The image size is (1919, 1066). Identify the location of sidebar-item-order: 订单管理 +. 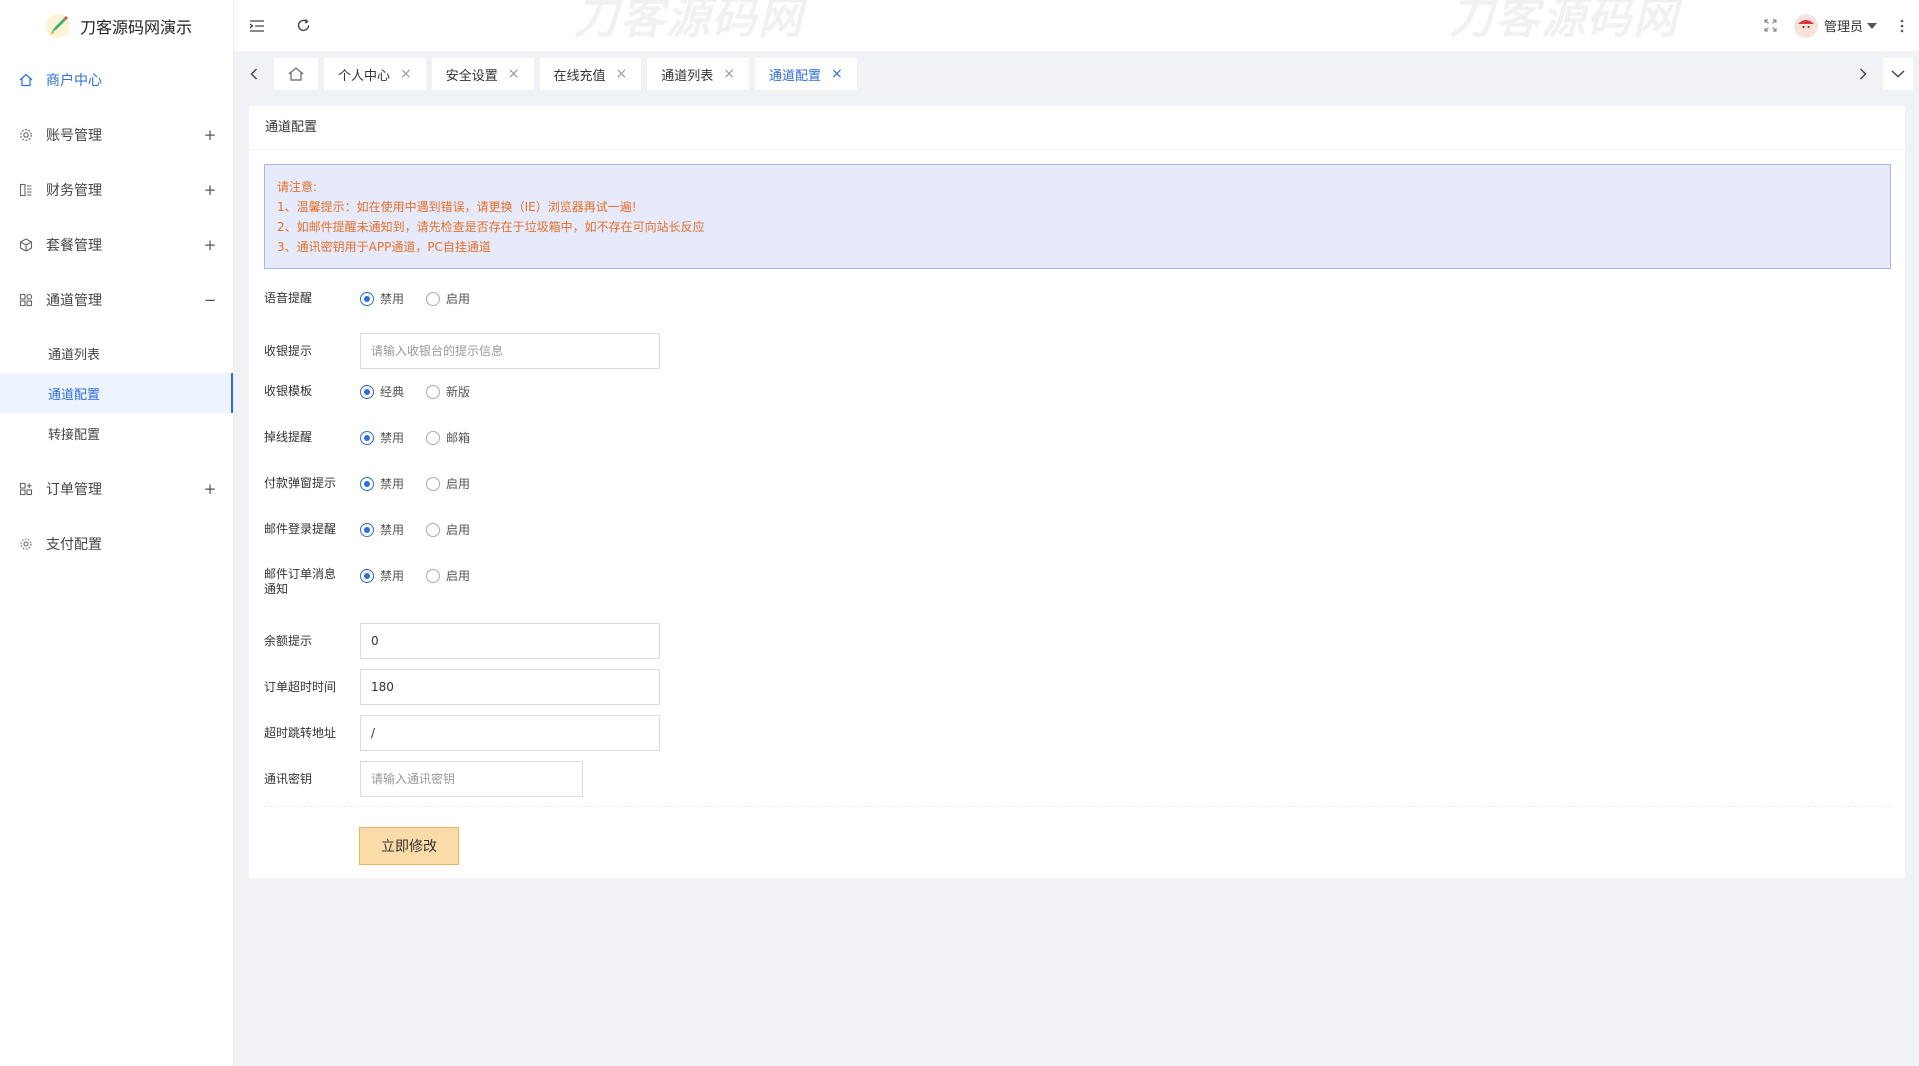
(116, 488).